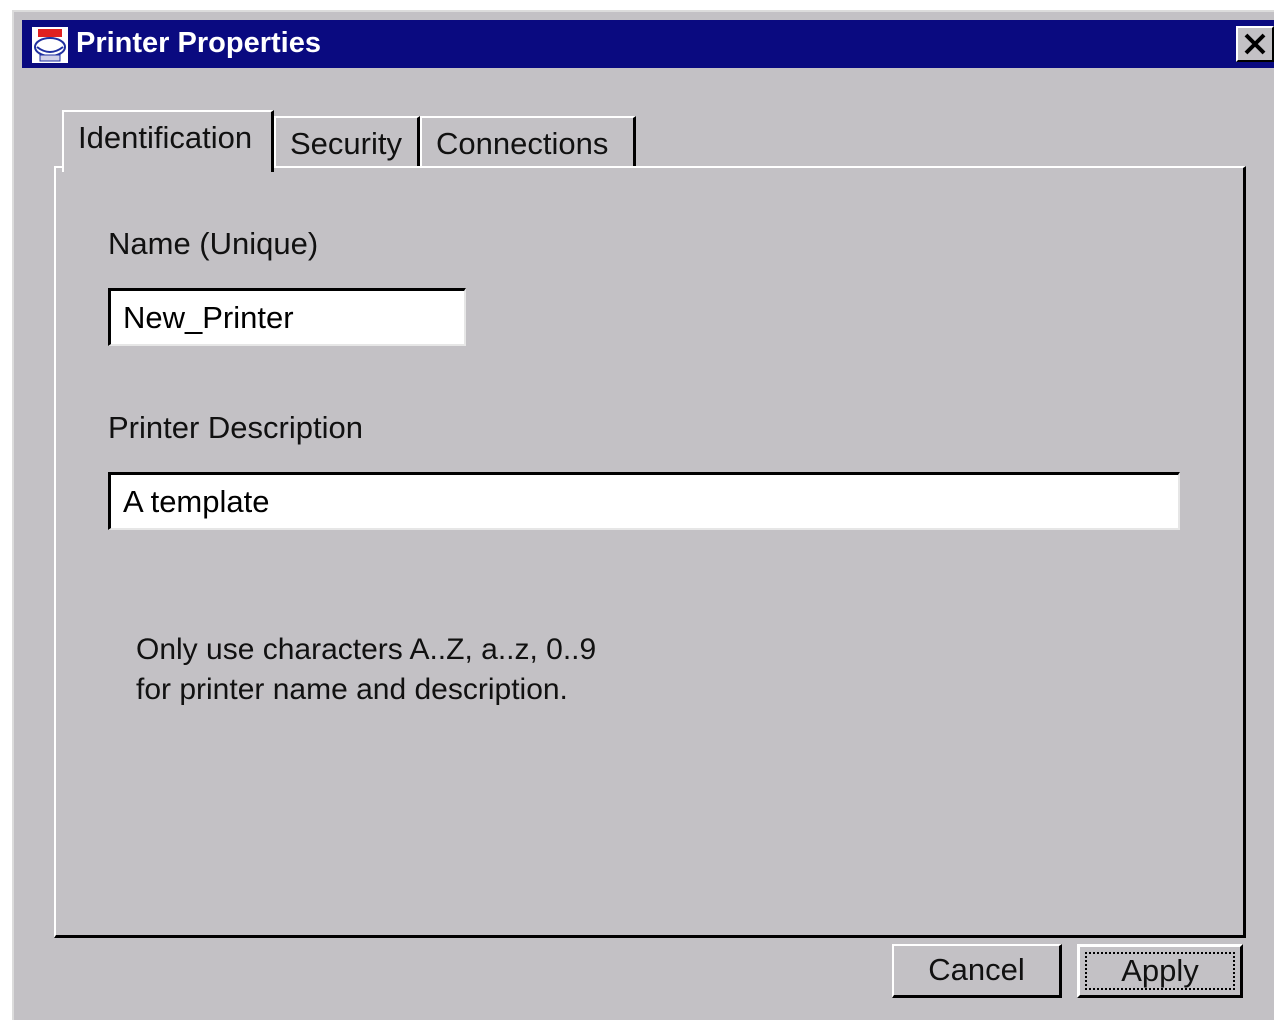 This screenshot has width=1274, height=1020. Describe the element at coordinates (287, 317) in the screenshot. I see `name-input` at that location.